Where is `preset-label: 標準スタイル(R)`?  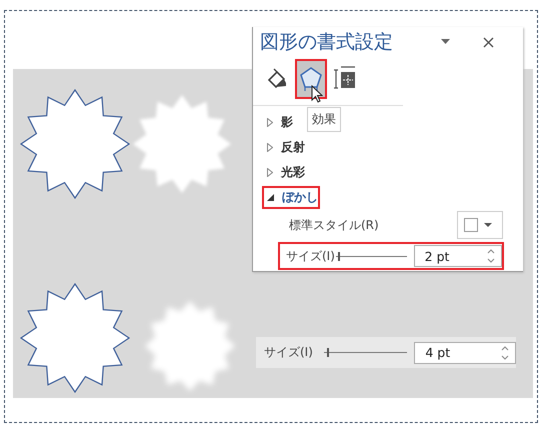
preset-label: 標準スタイル(R) is located at coordinates (334, 225).